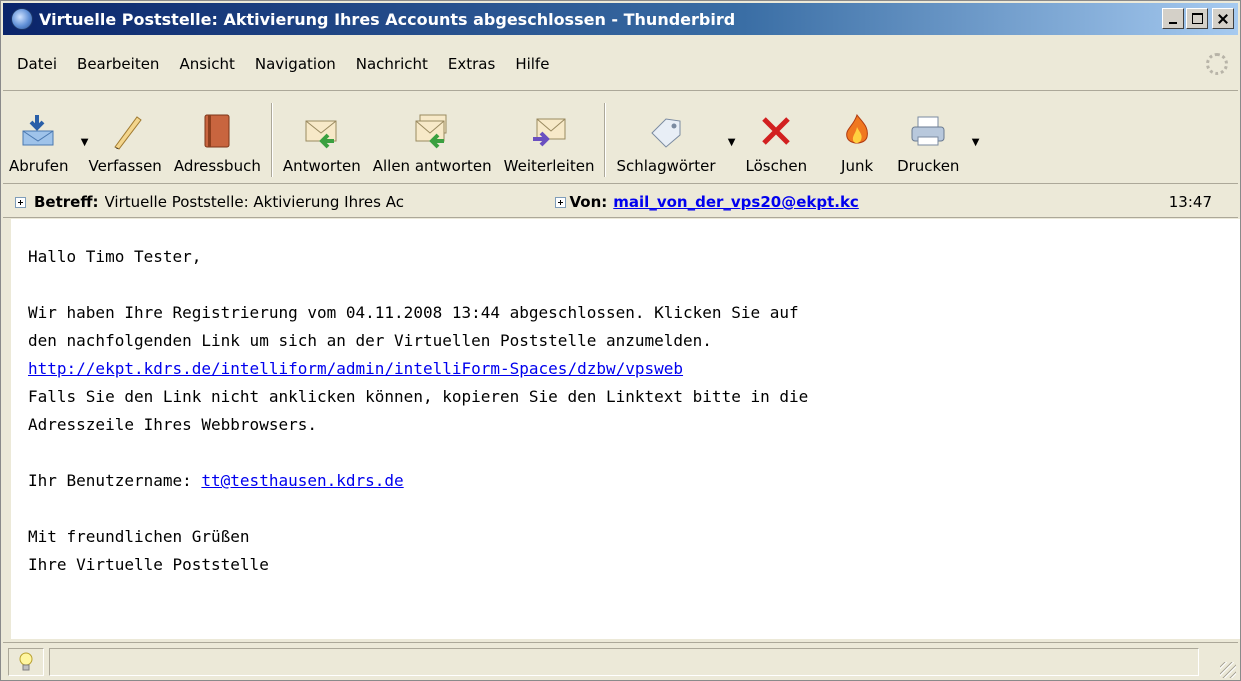  Describe the element at coordinates (38, 130) in the screenshot. I see `get-mail-icon` at that location.